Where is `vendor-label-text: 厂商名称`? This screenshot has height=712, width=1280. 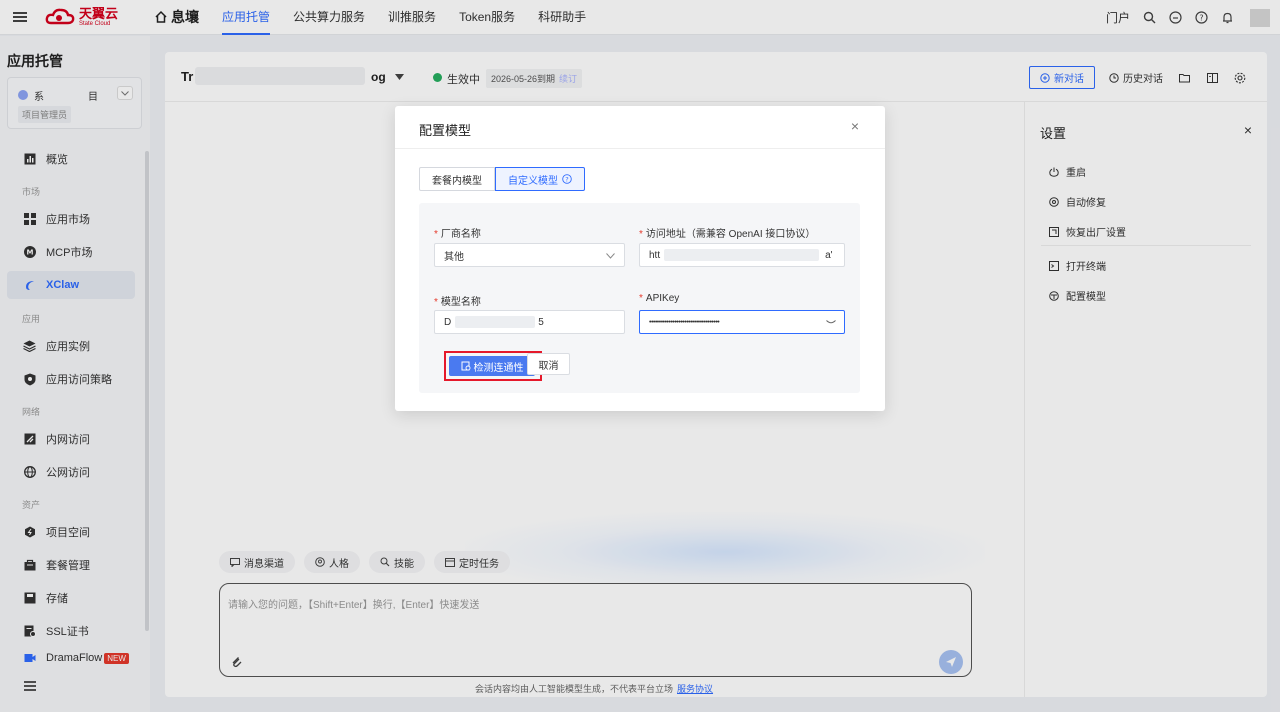 vendor-label-text: 厂商名称 is located at coordinates (460, 234).